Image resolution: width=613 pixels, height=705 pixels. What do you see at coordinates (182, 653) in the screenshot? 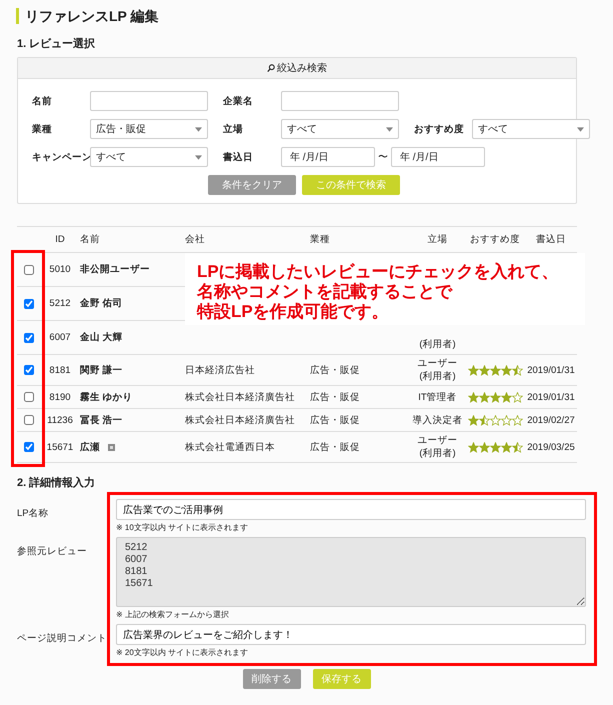
I see `field-note: ※ 20文字以内 サイトに表示されます` at bounding box center [182, 653].